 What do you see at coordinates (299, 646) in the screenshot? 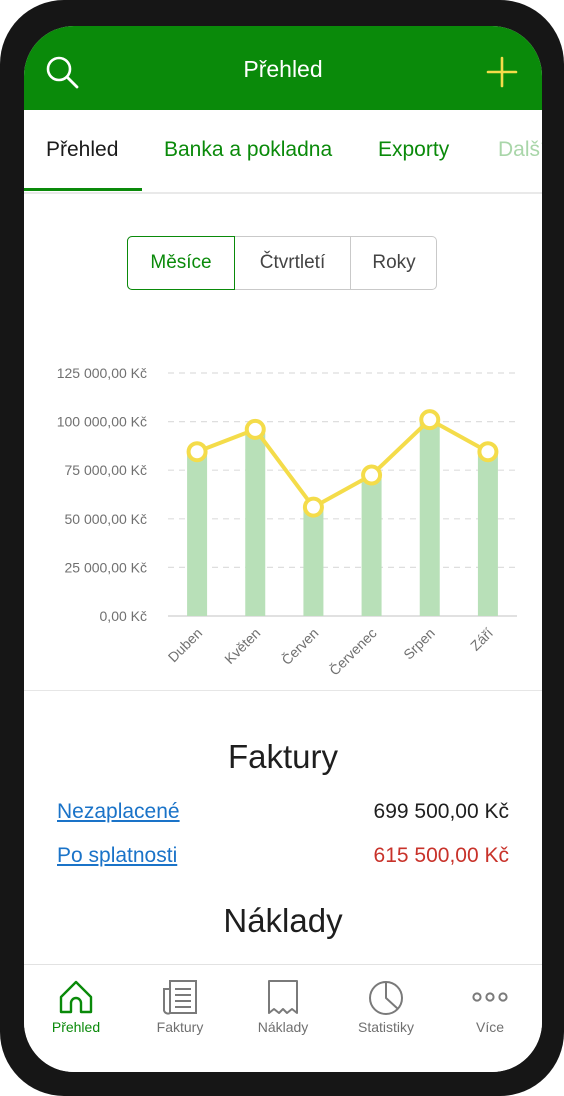
I see `x-tick-label: Červen` at bounding box center [299, 646].